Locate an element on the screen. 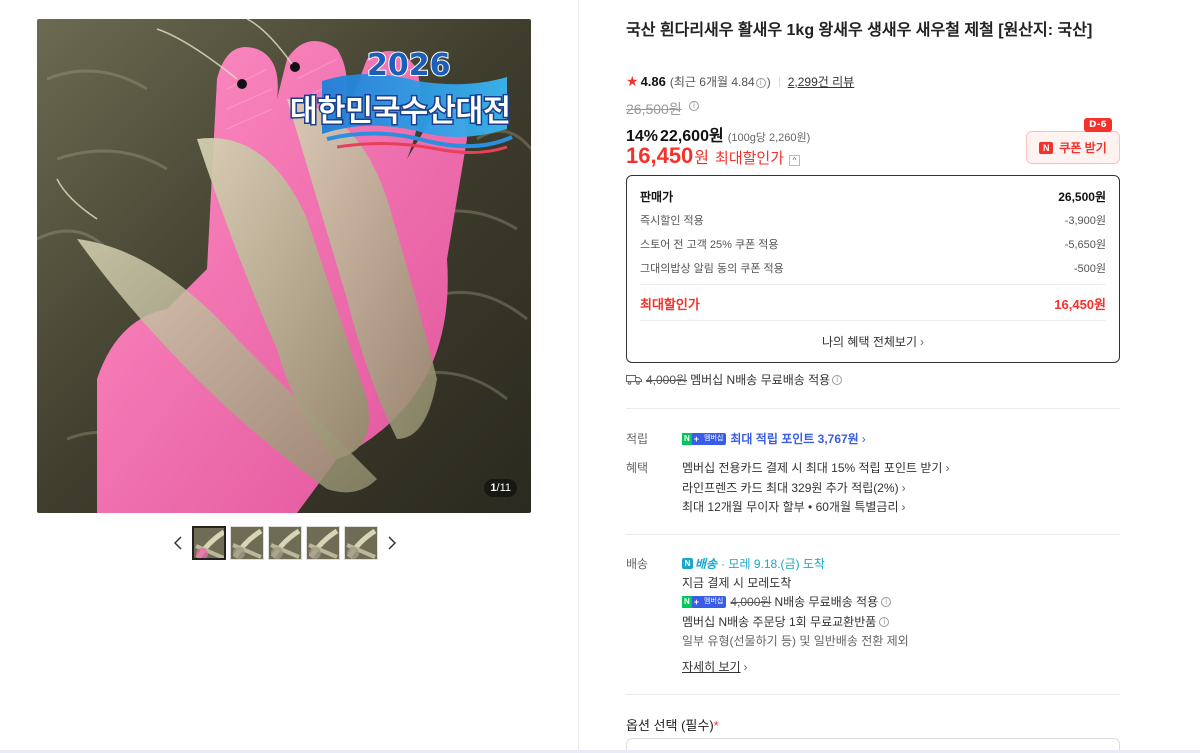 This screenshot has height=753, width=1200. thumbnail-strip is located at coordinates (285, 543).